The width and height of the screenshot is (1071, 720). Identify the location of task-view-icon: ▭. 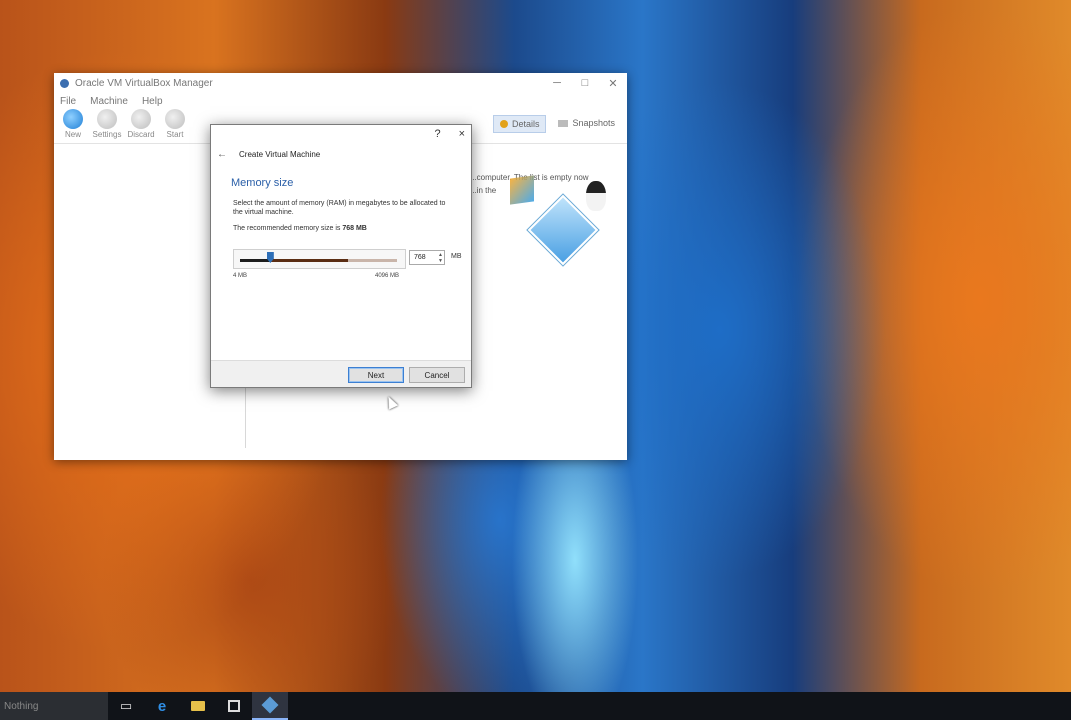
(126, 706).